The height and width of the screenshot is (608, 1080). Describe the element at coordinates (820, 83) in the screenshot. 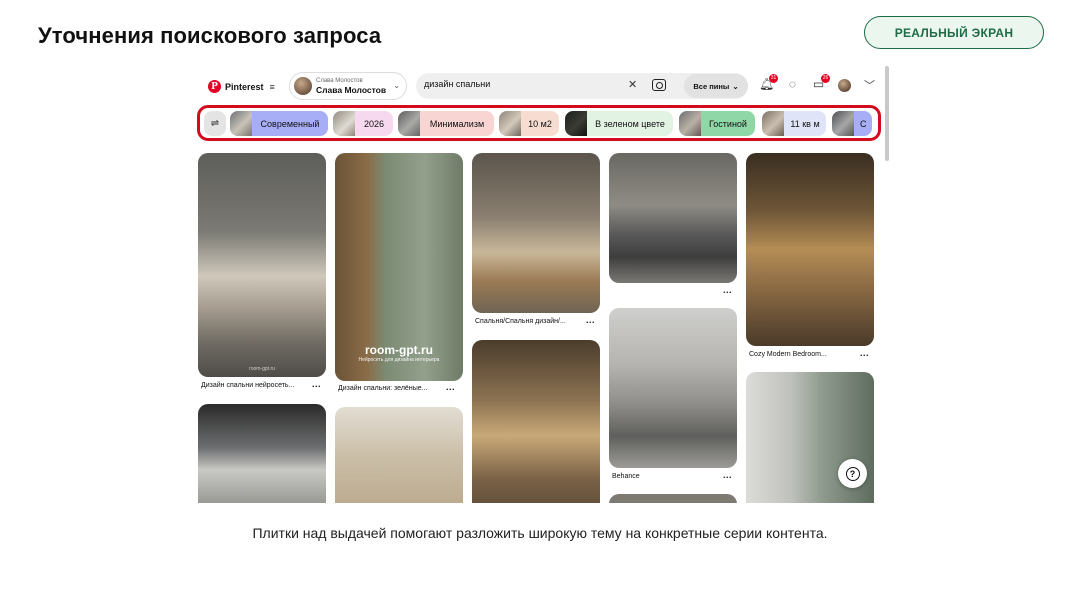

I see `messages-icon: ▭ 26` at that location.